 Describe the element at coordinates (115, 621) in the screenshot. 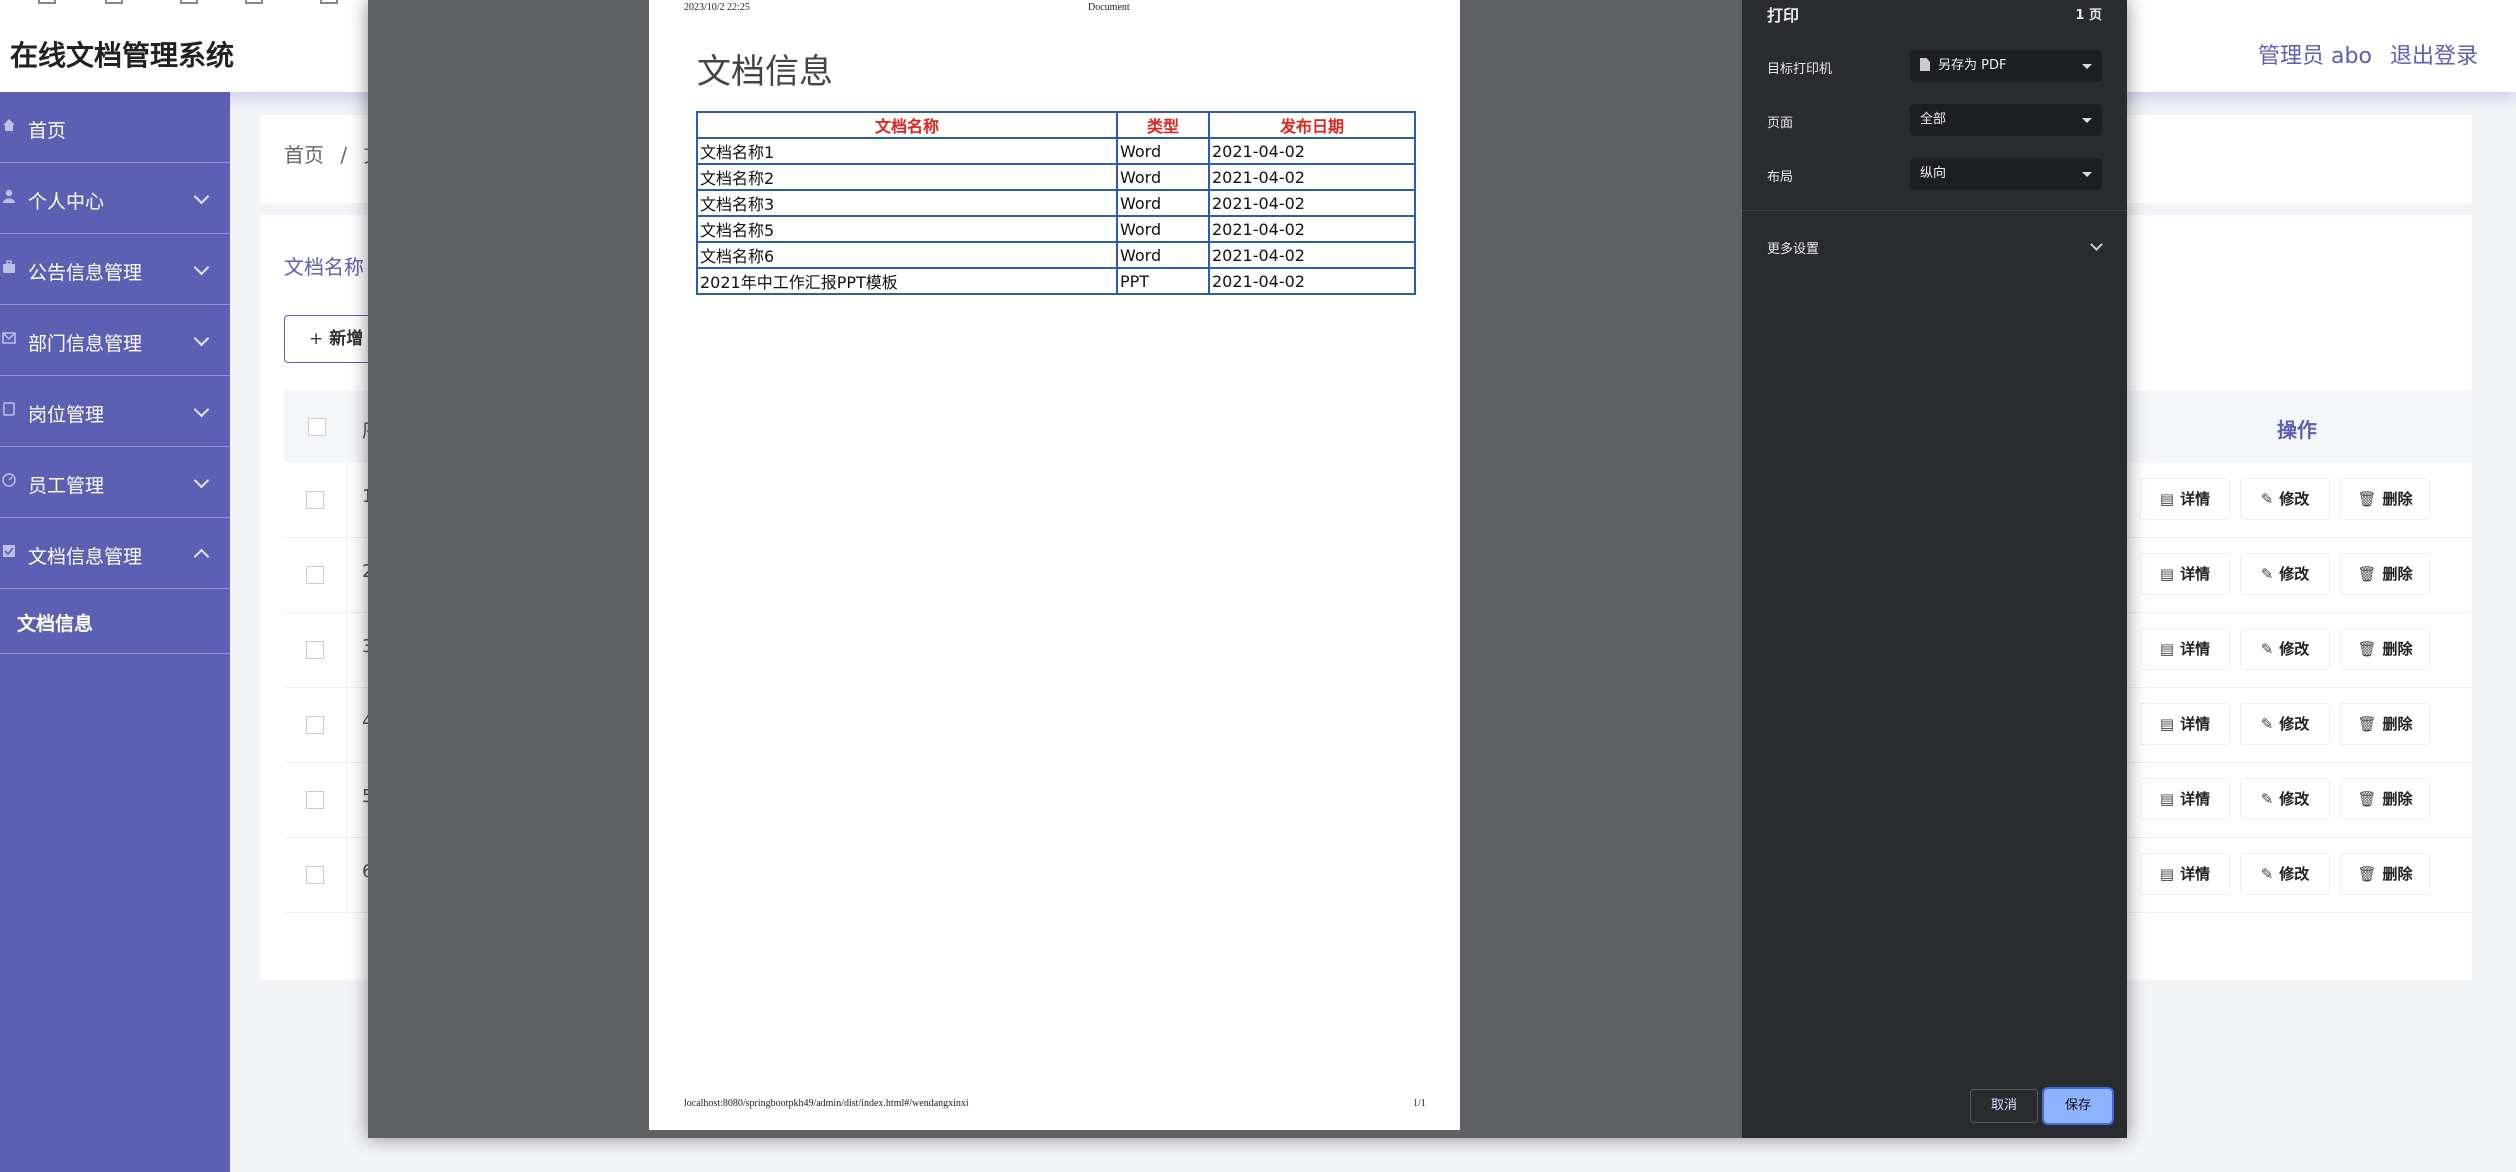

I see `sidebar-subitem-document-info: 文档信息` at that location.